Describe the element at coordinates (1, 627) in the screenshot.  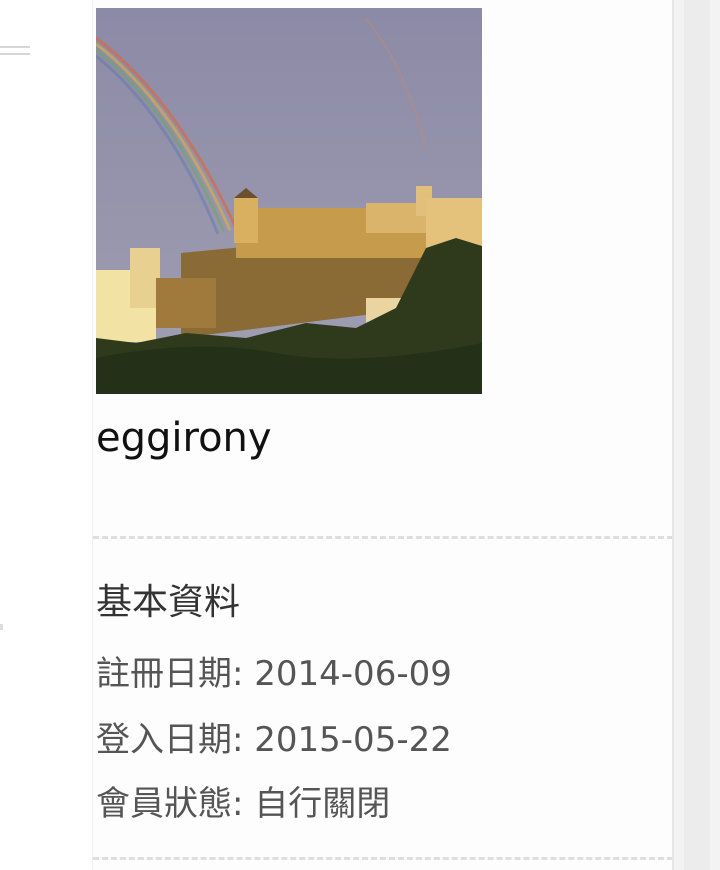
I see `edge-mark` at that location.